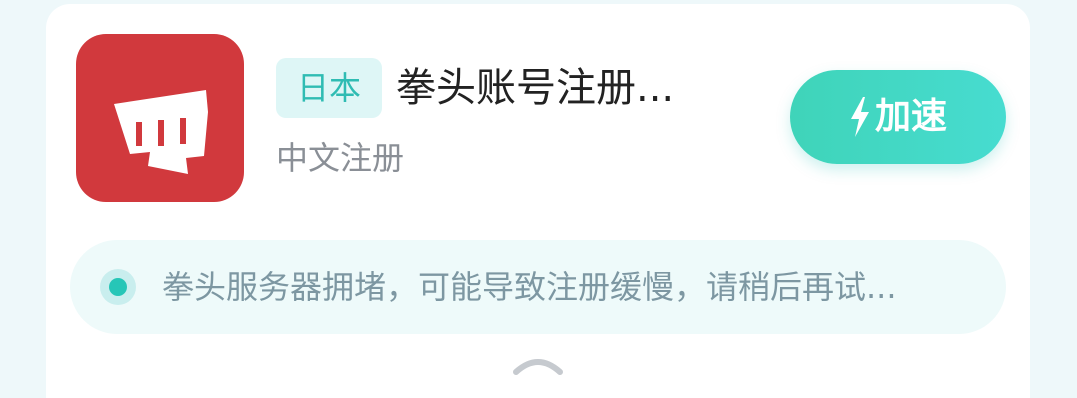  Describe the element at coordinates (859, 117) in the screenshot. I see `lightning-bolt-icon` at that location.